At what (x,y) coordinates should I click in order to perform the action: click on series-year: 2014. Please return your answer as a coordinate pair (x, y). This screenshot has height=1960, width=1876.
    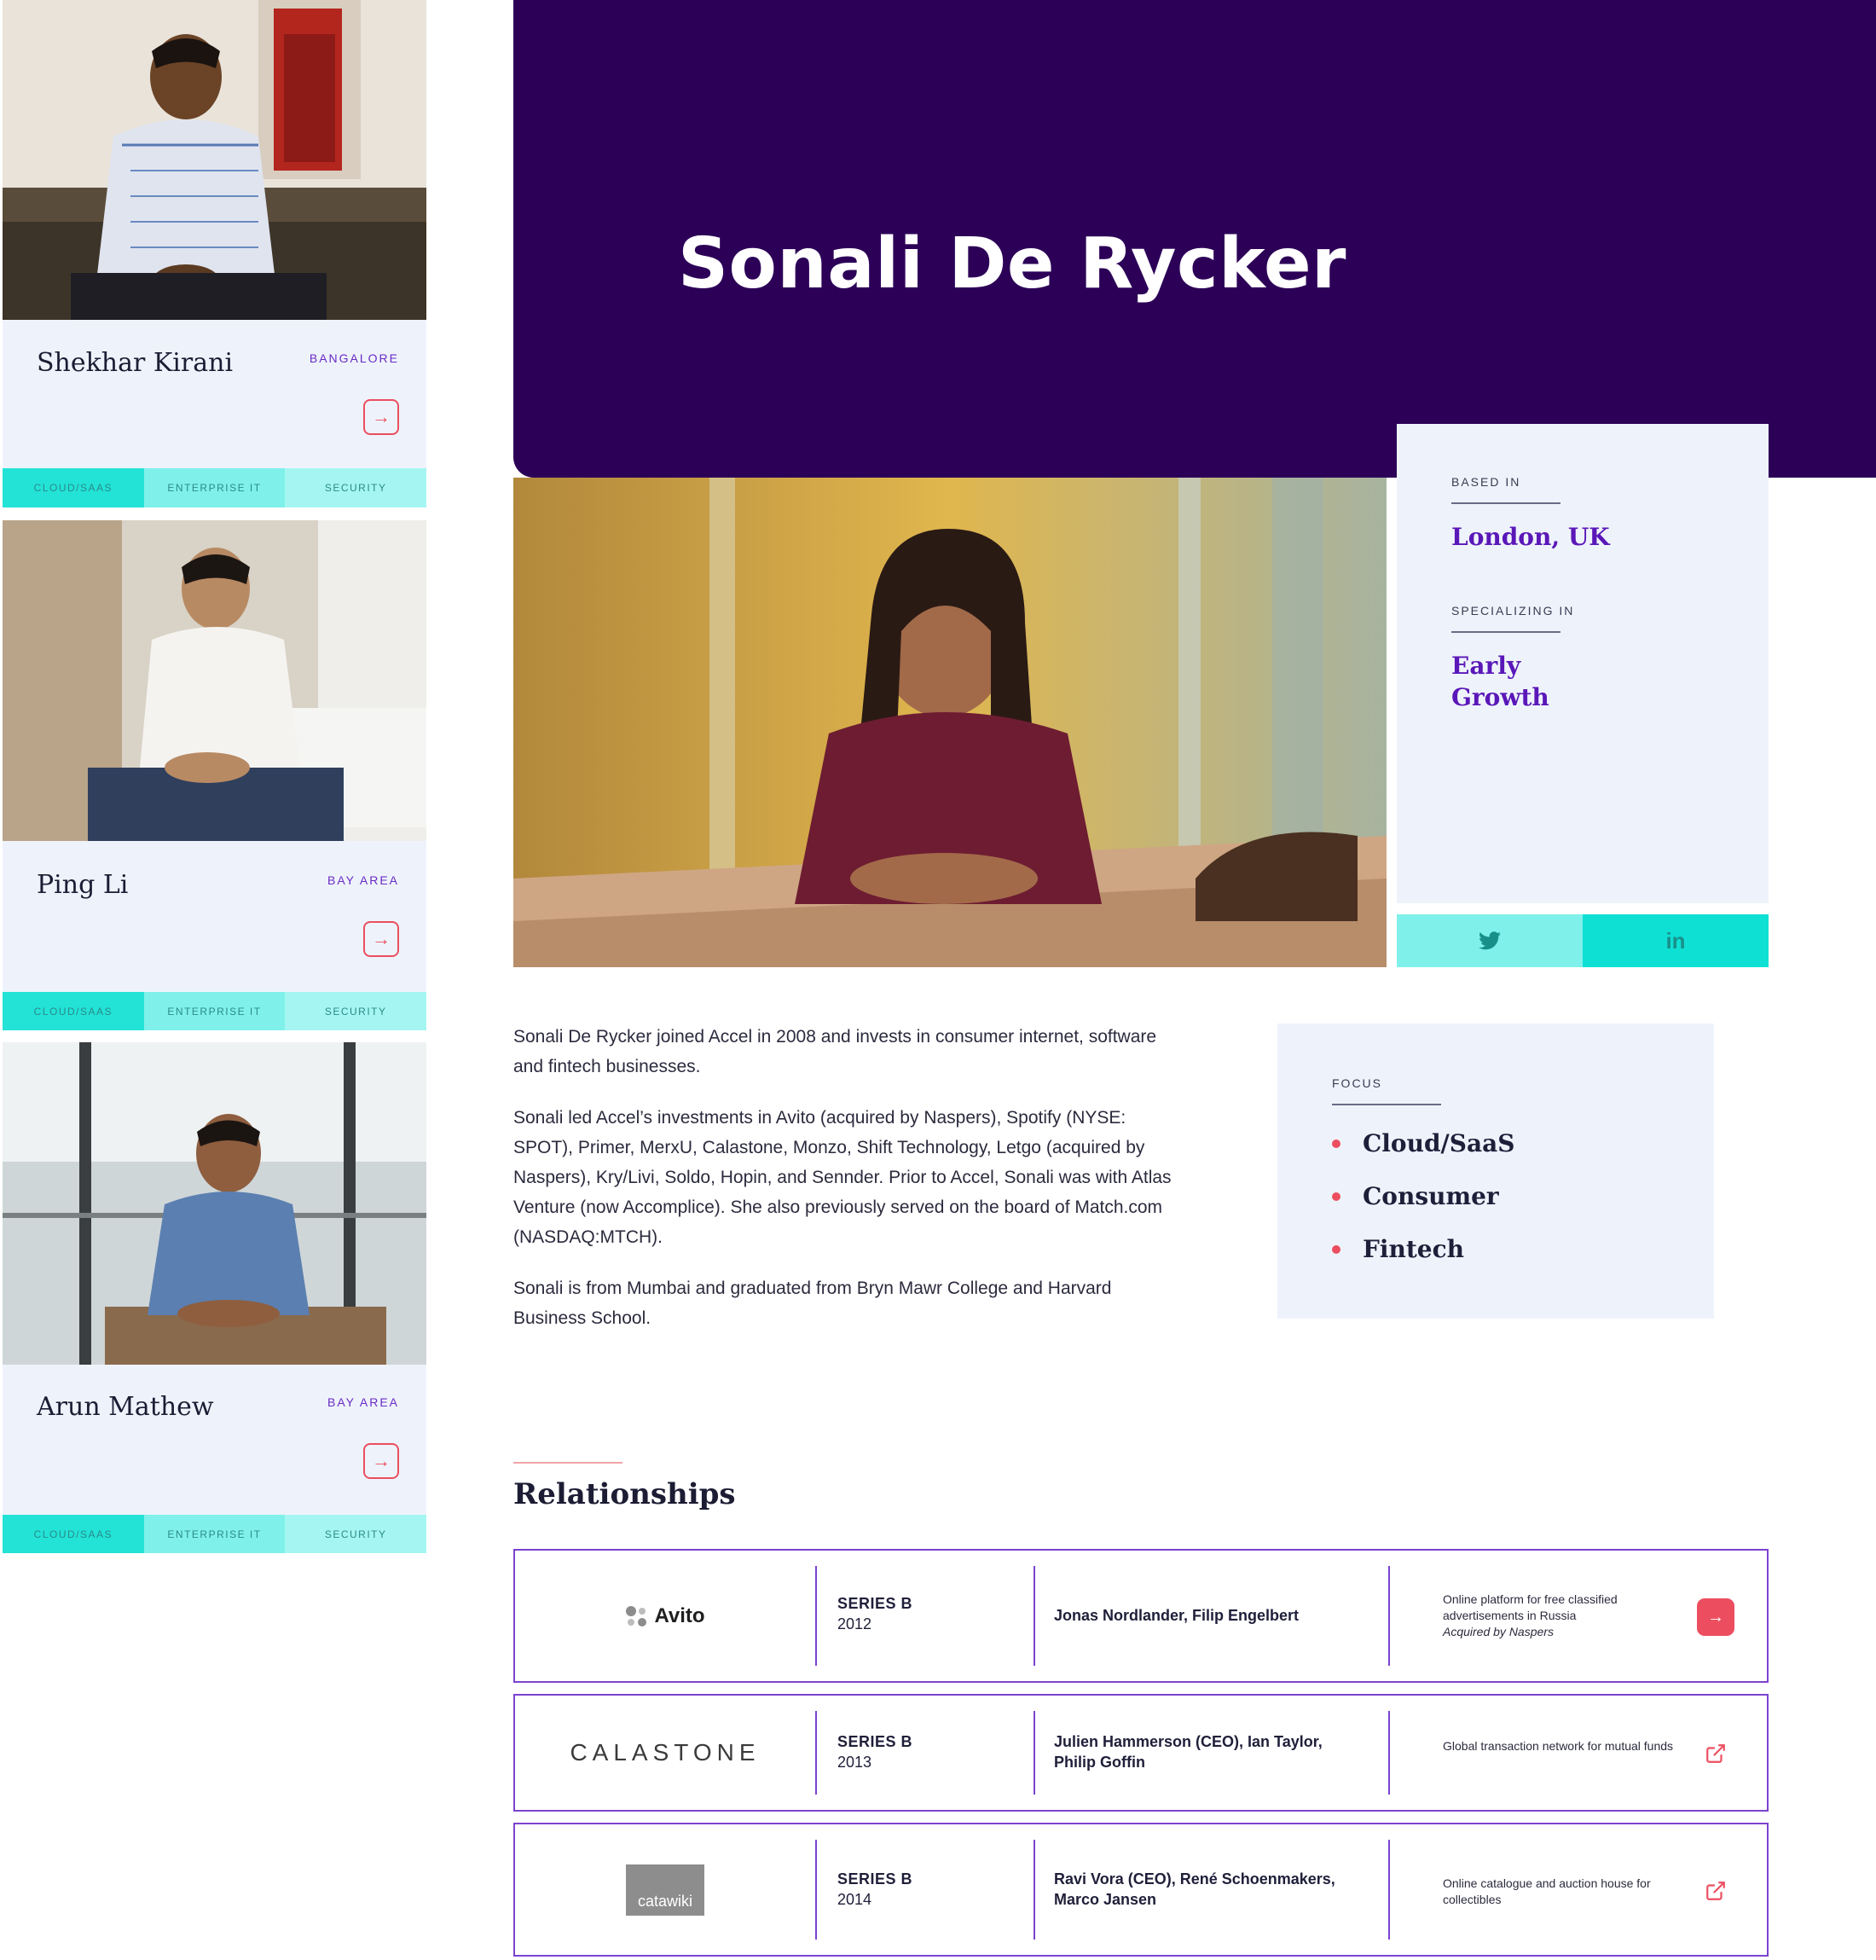
    Looking at the image, I should click on (855, 1899).